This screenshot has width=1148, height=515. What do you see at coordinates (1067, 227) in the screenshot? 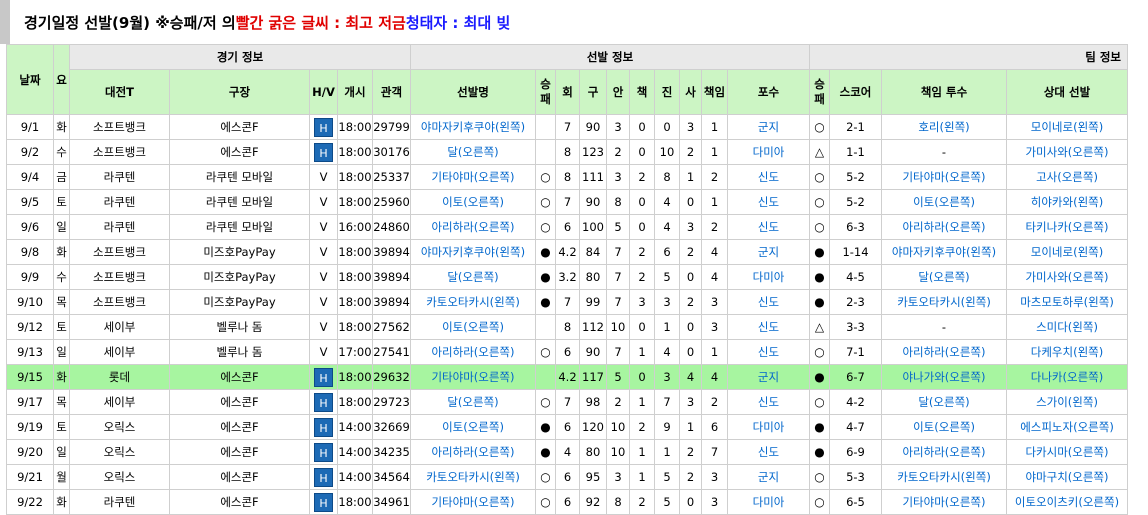
I see `opp-starter-link: 타키나카(오른쪽)` at bounding box center [1067, 227].